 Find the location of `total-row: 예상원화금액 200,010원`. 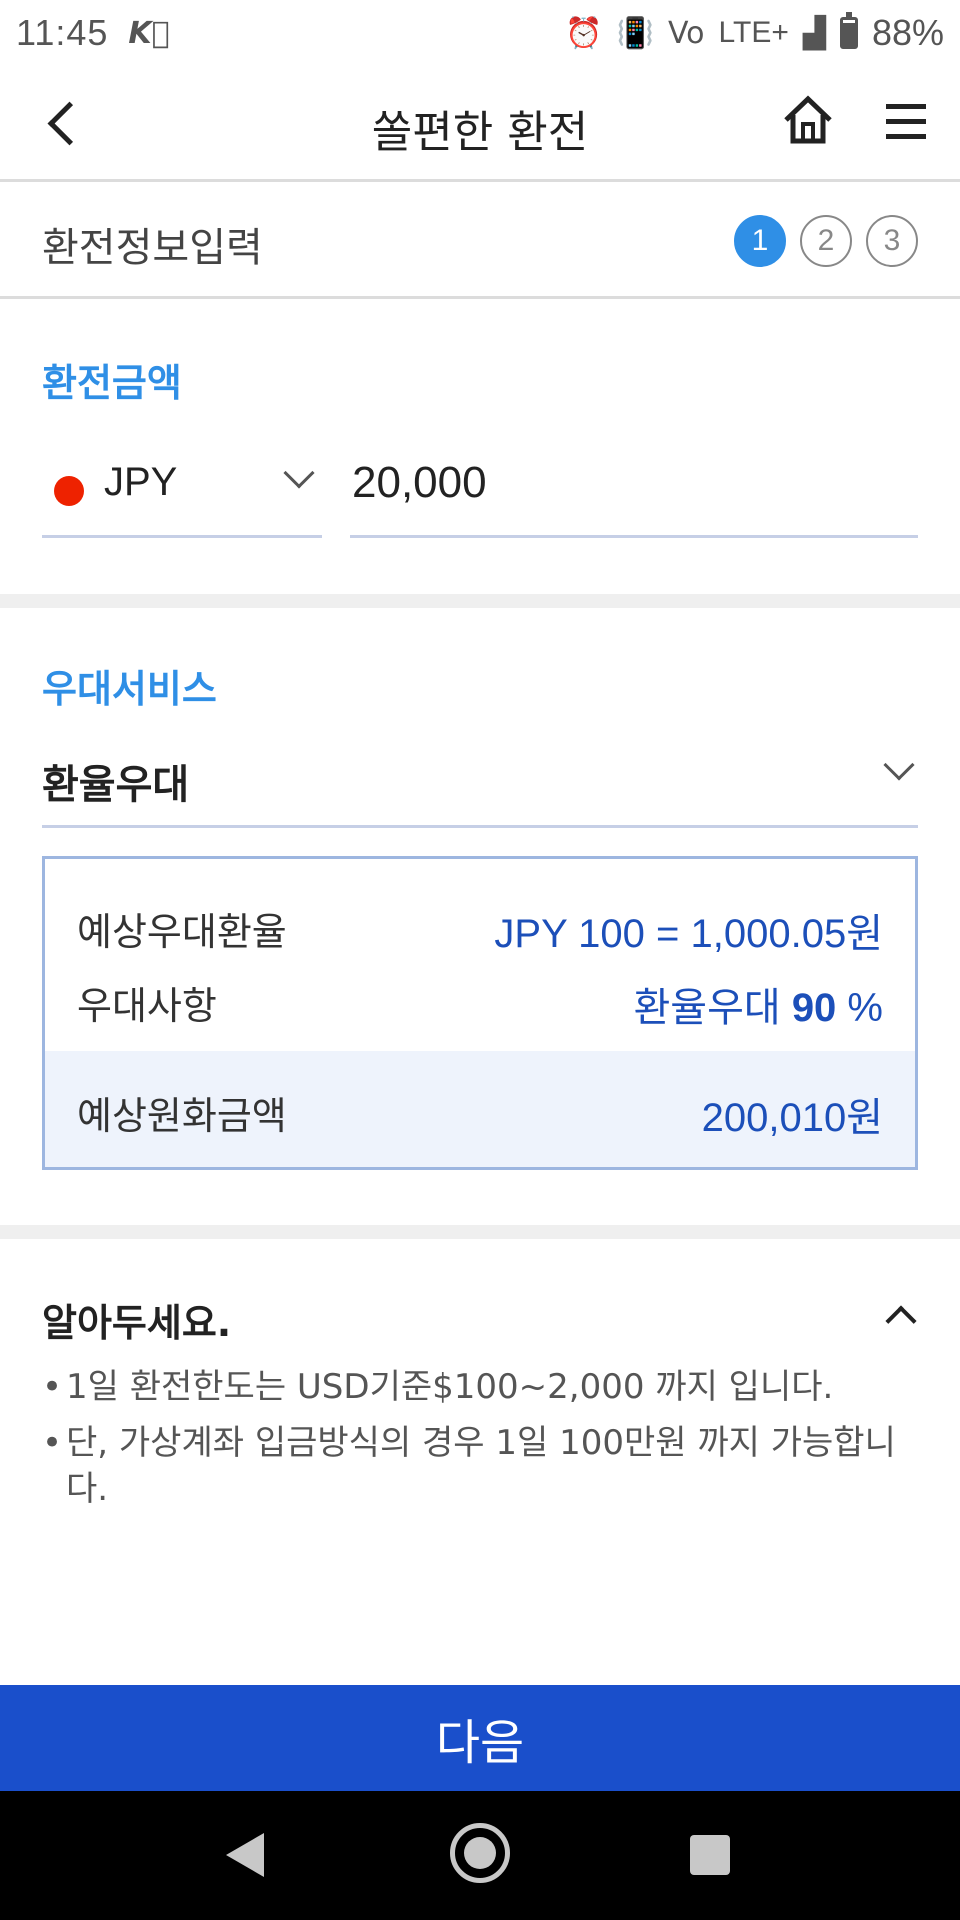

total-row: 예상원화금액 200,010원 is located at coordinates (480, 1109).